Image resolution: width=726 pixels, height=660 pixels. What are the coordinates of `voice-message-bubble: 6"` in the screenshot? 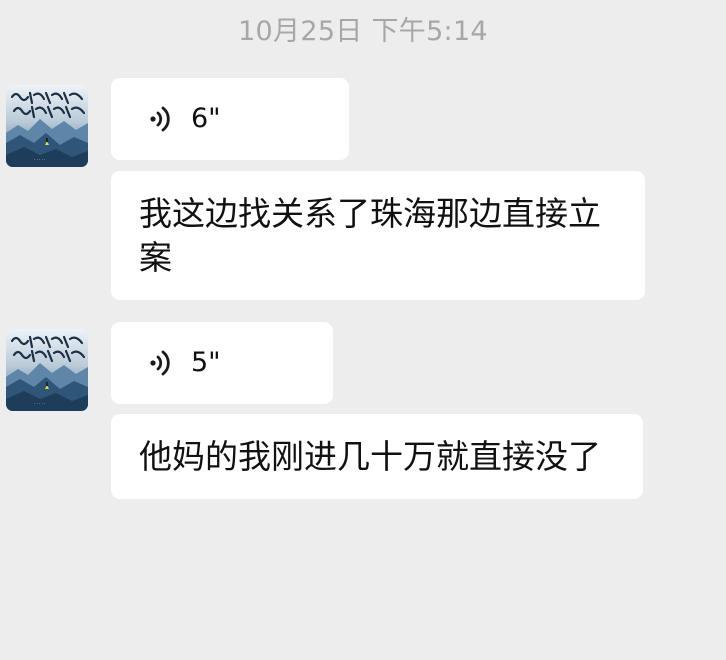 It's located at (230, 119).